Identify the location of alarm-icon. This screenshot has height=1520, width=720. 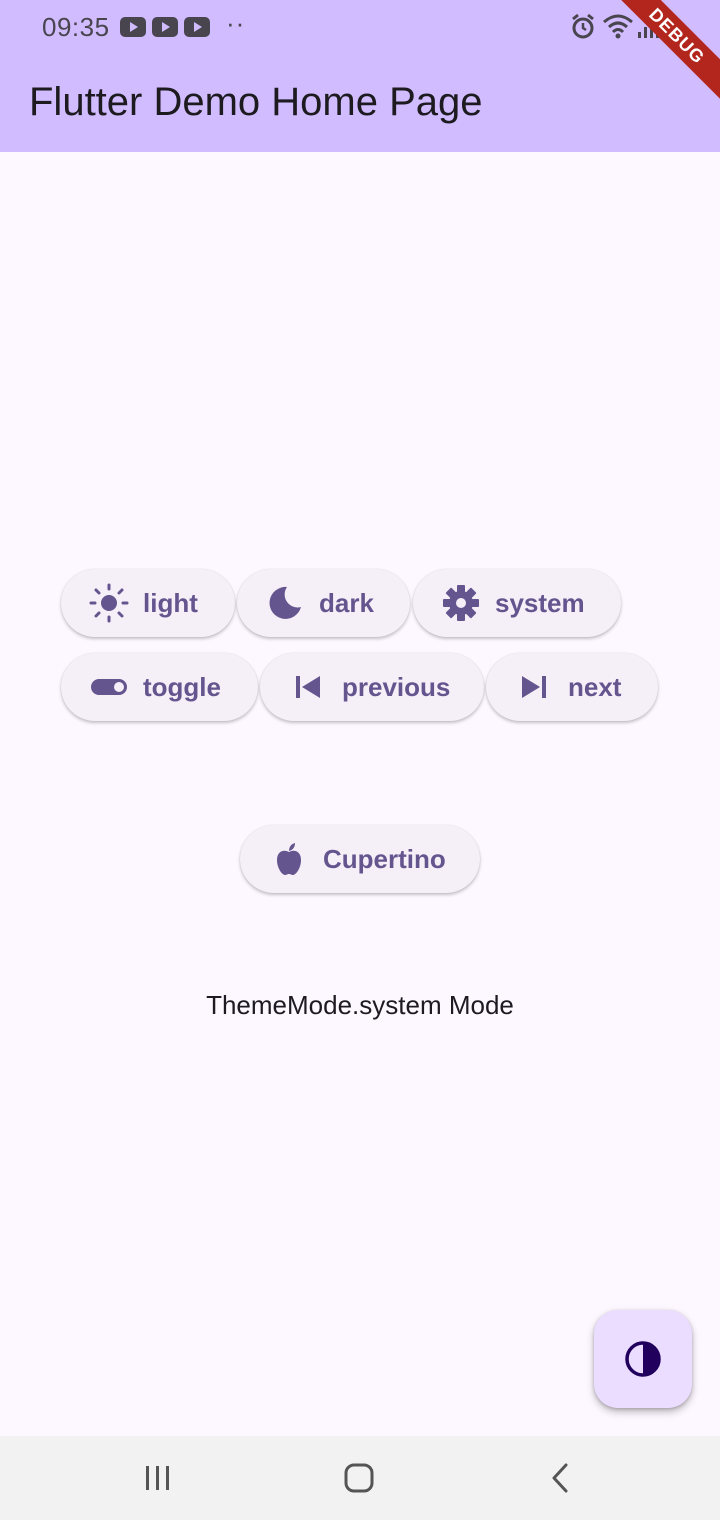
(583, 26).